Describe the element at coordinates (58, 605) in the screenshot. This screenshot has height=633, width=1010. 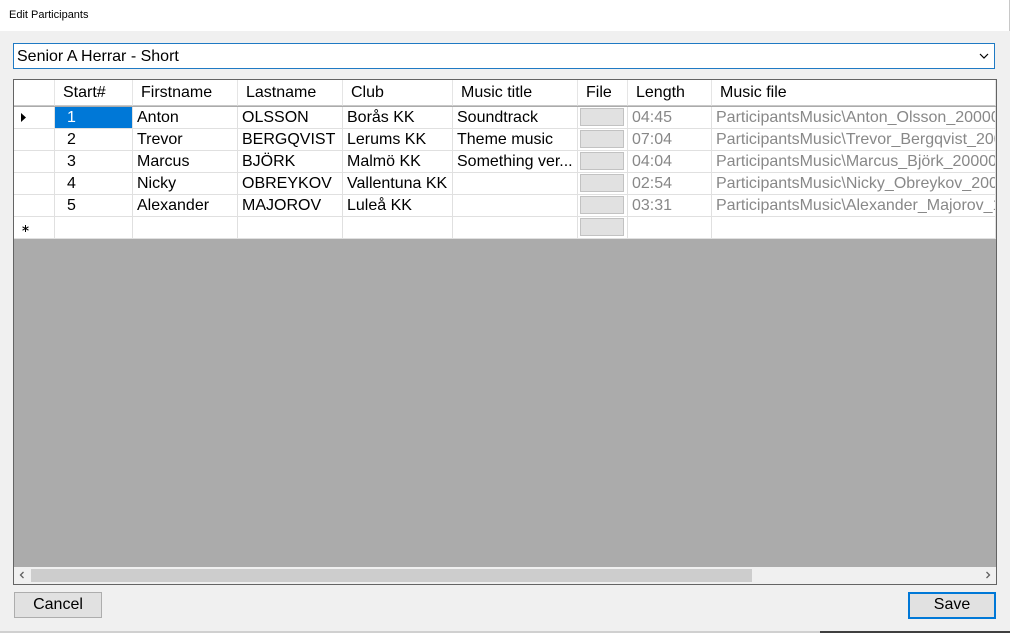
I see `cancel-button: Cancel` at that location.